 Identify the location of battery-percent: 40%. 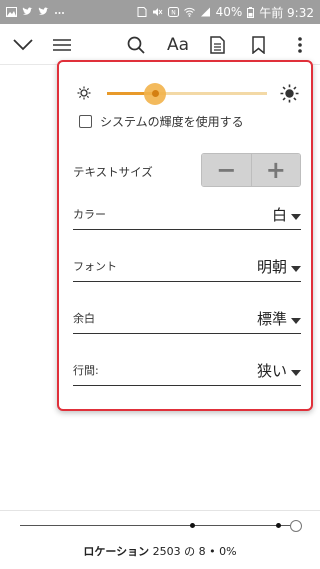
(229, 12).